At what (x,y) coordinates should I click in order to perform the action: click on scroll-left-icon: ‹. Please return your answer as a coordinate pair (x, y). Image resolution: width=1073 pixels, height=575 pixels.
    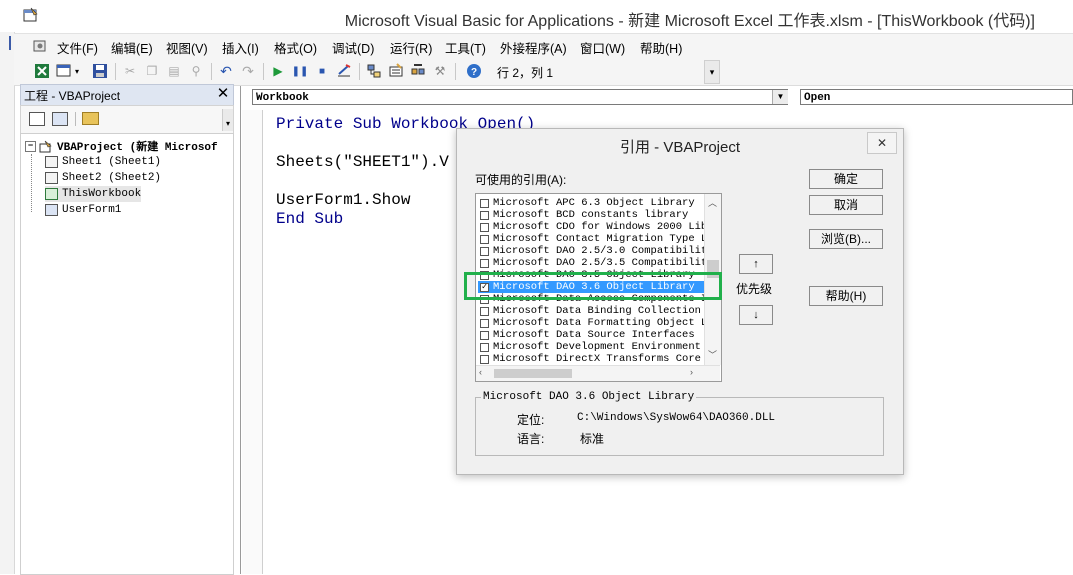
    Looking at the image, I should click on (480, 372).